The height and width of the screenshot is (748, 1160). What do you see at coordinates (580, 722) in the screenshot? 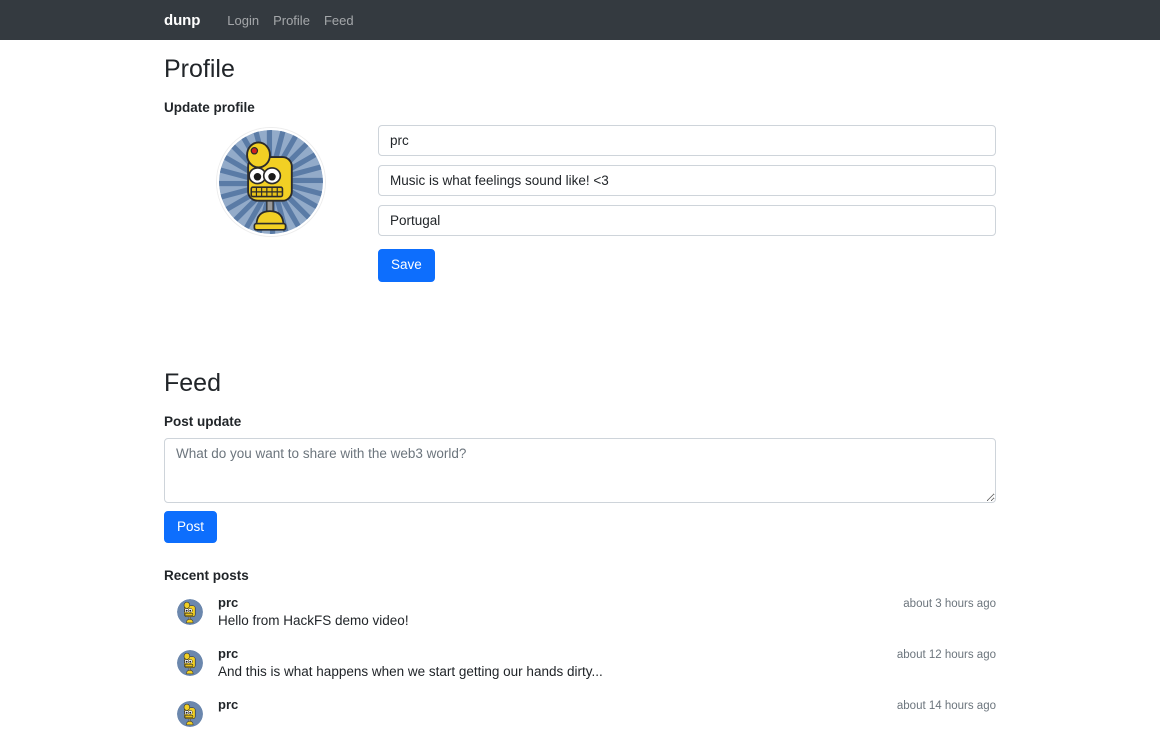
I see `list-item: prc about 14 hours ago` at bounding box center [580, 722].